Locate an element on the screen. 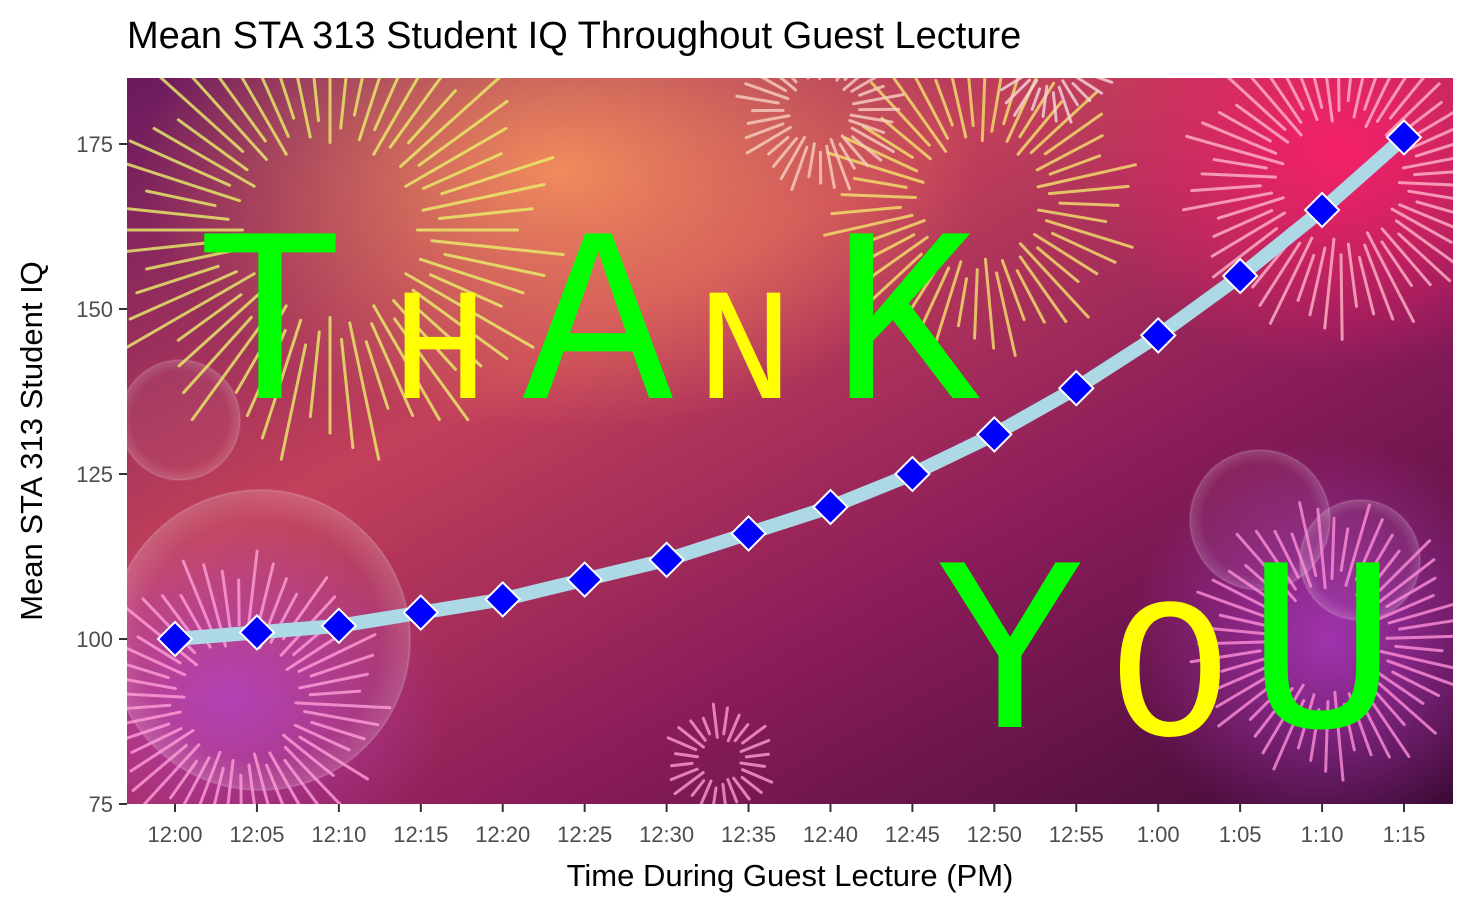 The height and width of the screenshot is (910, 1472). x-tick-label: 12:25 is located at coordinates (584, 834).